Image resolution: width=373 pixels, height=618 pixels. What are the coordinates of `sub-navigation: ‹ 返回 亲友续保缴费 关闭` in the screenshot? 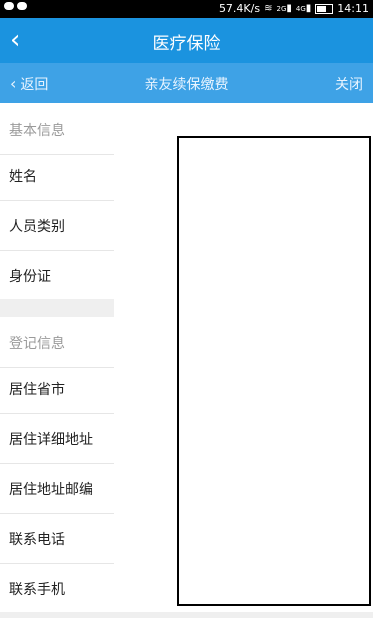 It's located at (186, 83).